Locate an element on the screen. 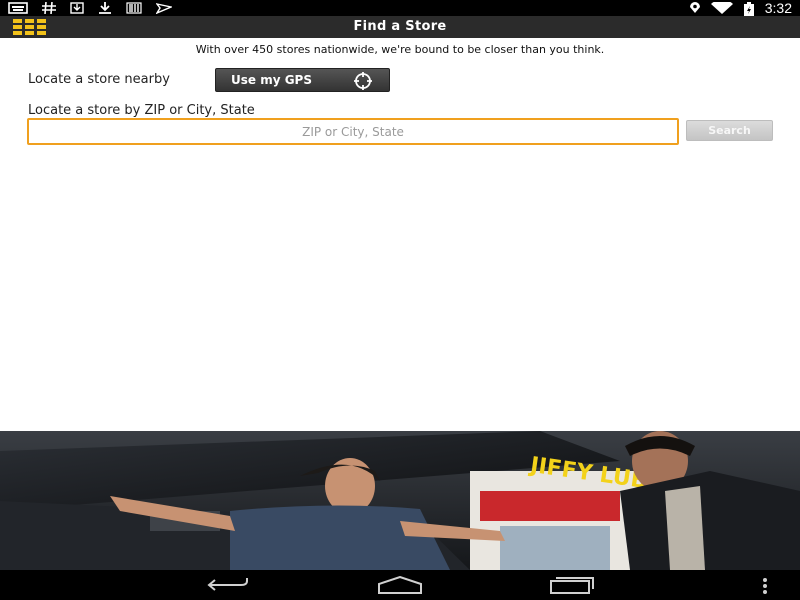 The image size is (800, 600). status-bar-system: 3:32 is located at coordinates (740, 8).